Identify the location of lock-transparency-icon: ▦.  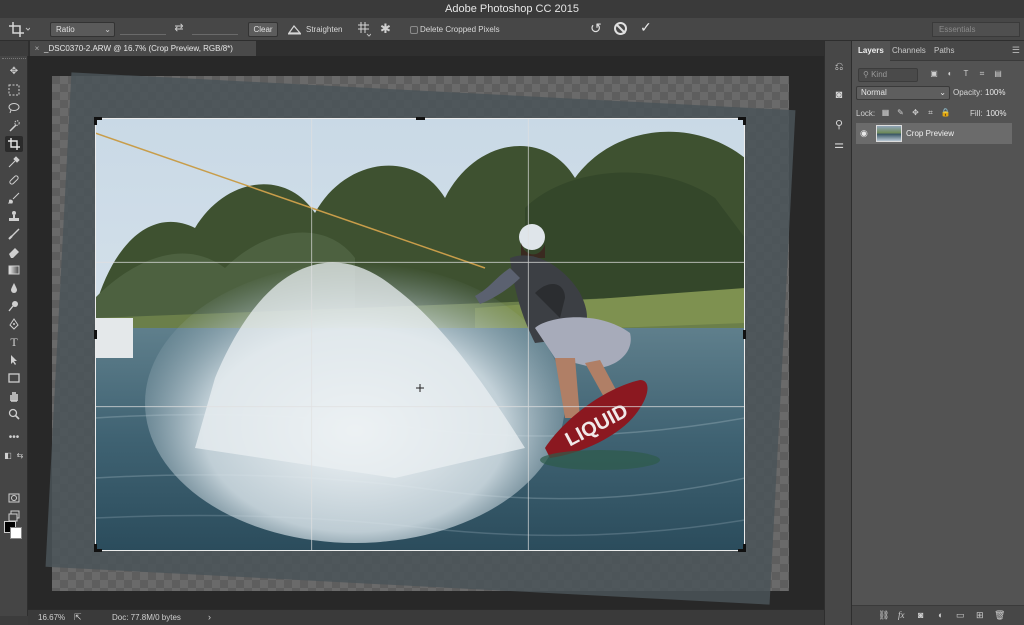
(885, 112).